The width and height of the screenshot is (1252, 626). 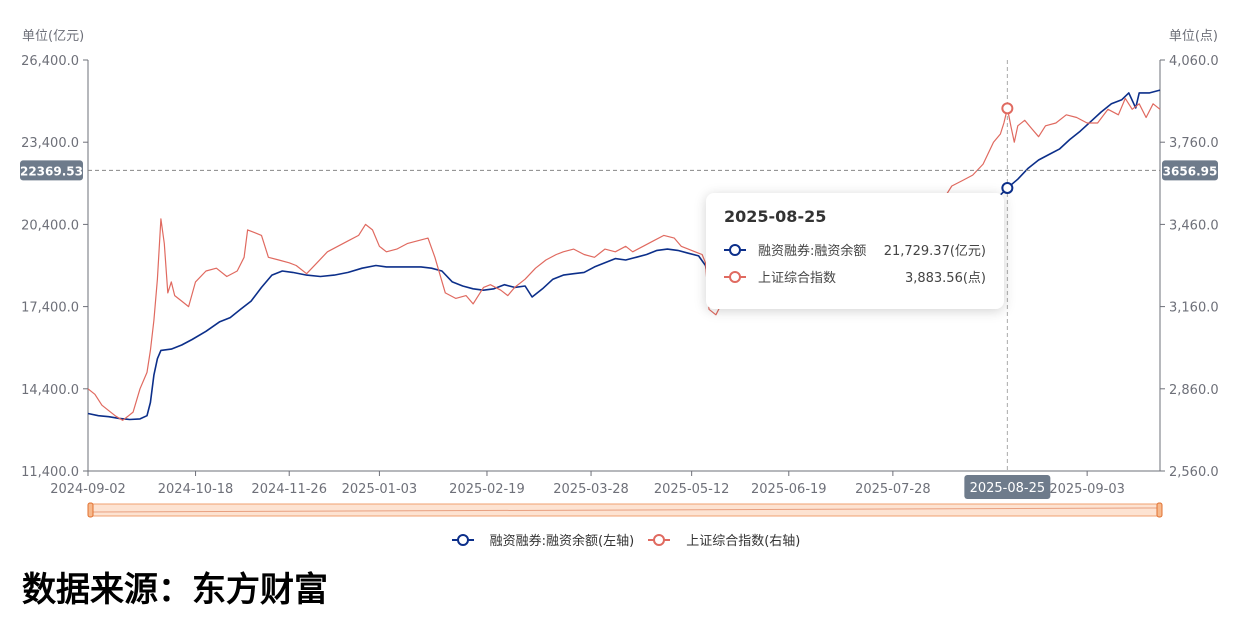 What do you see at coordinates (1193, 36) in the screenshot?
I see `right-unit-label: 单位(点)` at bounding box center [1193, 36].